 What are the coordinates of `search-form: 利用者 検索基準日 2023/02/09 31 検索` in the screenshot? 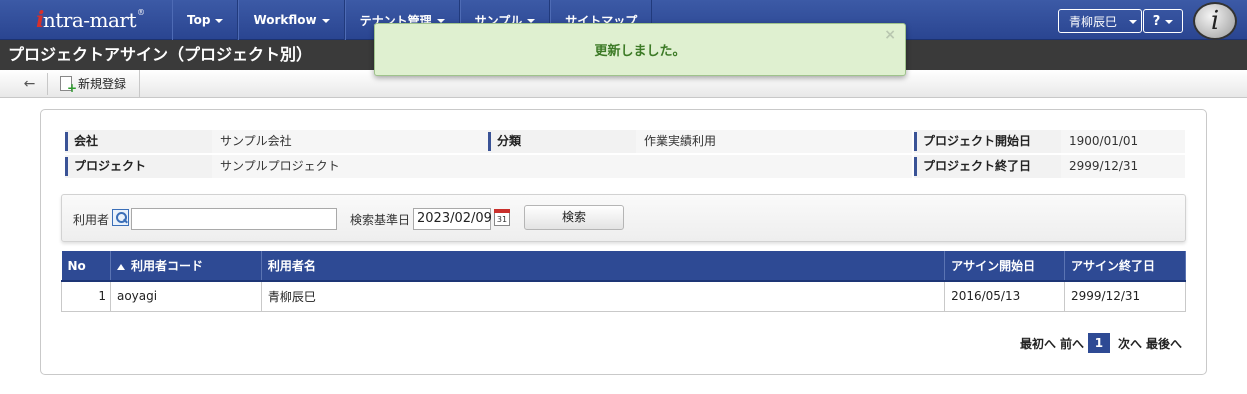 It's located at (623, 218).